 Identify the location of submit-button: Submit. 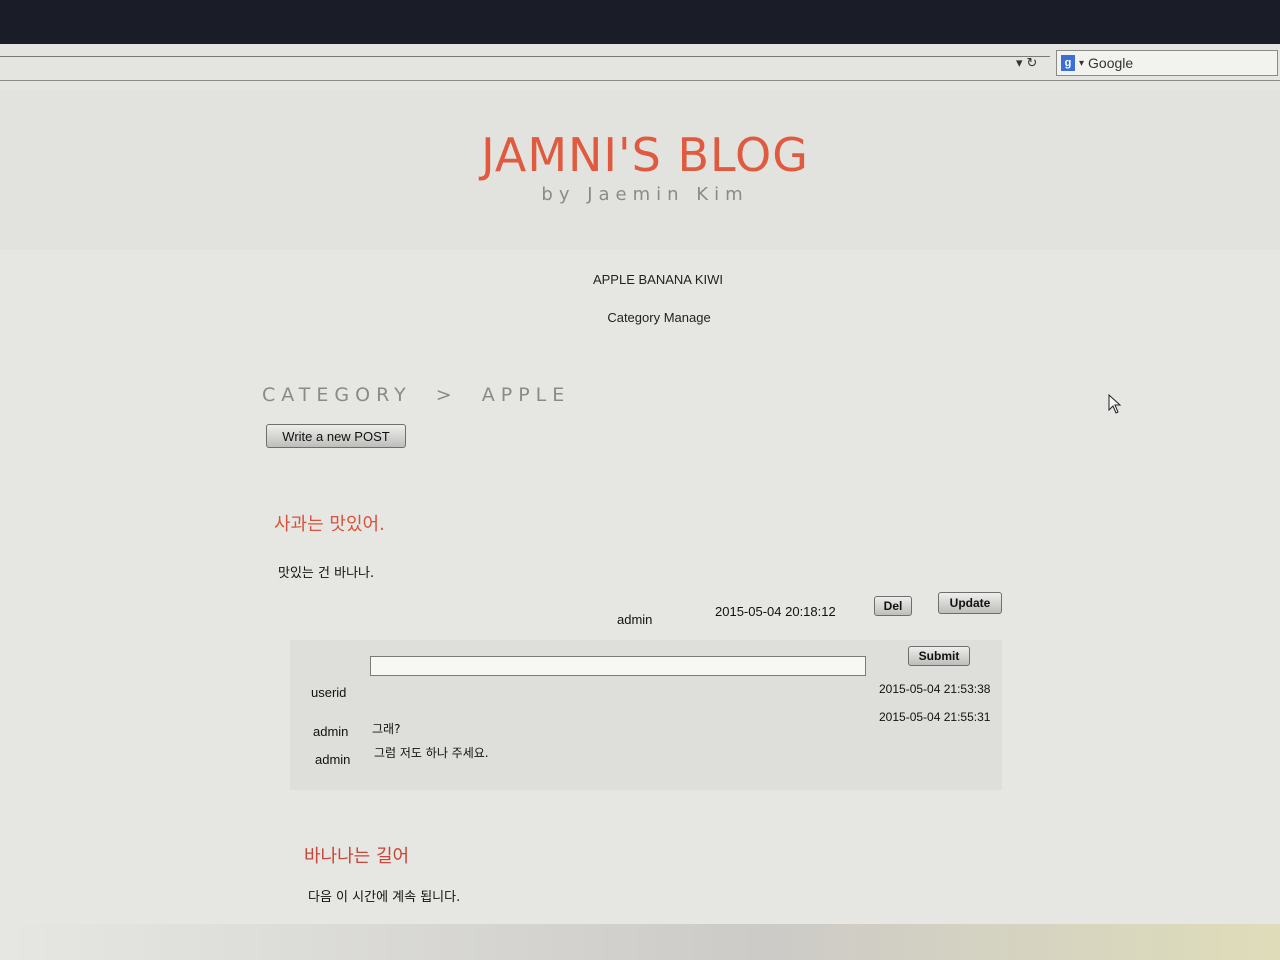
(939, 656).